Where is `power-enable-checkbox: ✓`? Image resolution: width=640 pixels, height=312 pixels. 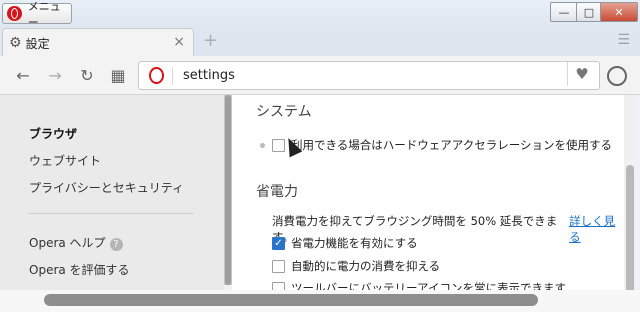
power-enable-checkbox: ✓ is located at coordinates (278, 243).